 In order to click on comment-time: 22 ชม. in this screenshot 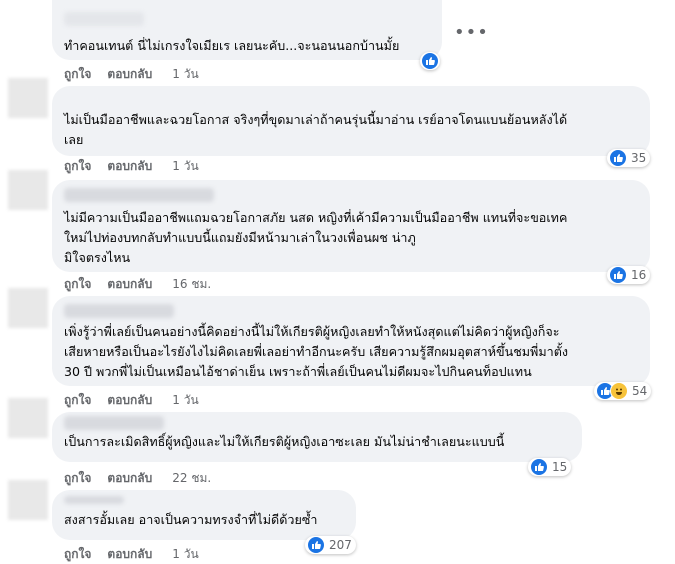, I will do `click(191, 478)`.